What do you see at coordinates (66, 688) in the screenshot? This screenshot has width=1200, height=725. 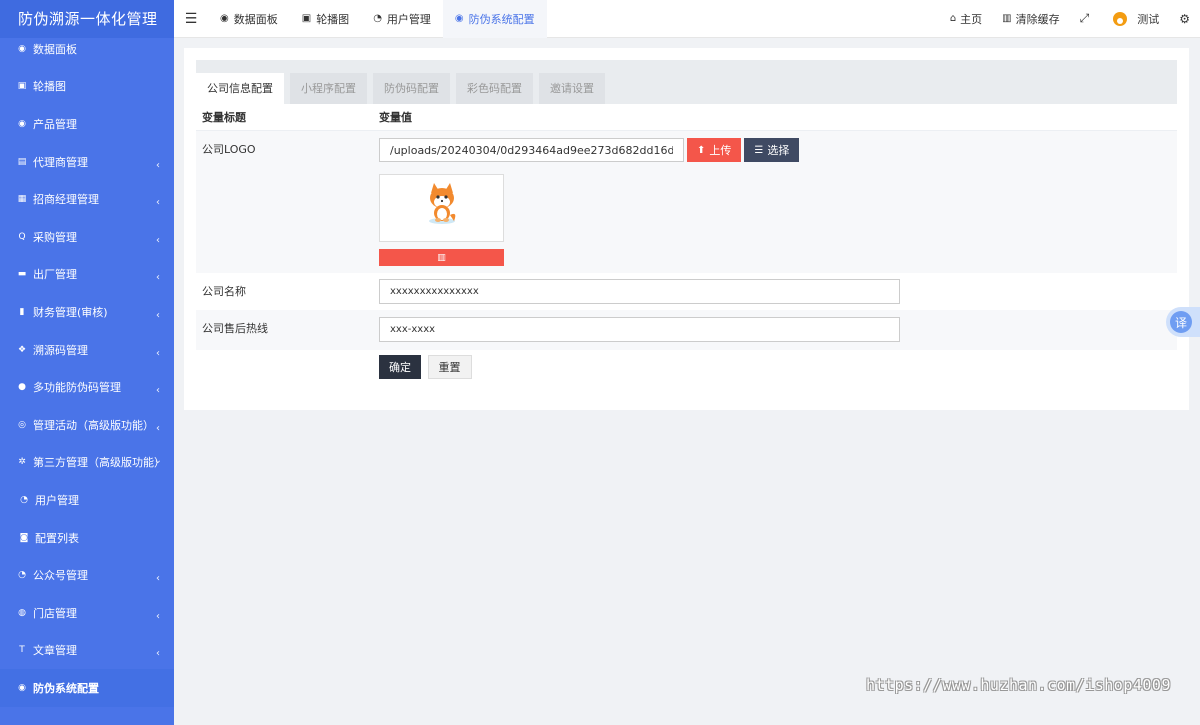 I see `sidebar-item-label: 防伪系统配置` at bounding box center [66, 688].